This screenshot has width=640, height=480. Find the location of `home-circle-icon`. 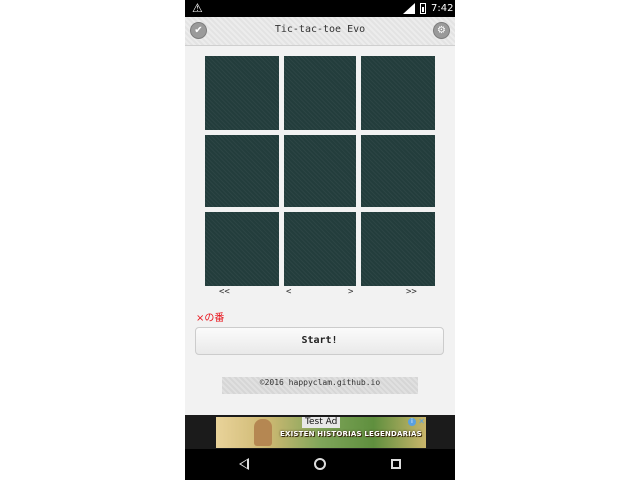

home-circle-icon is located at coordinates (320, 464).